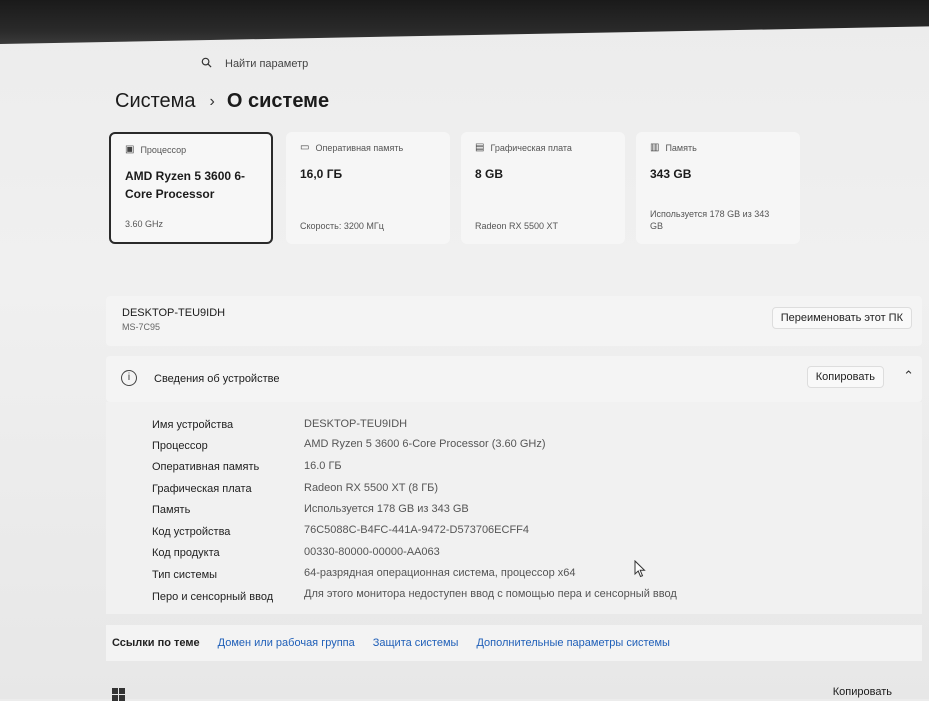  Describe the element at coordinates (359, 147) in the screenshot. I see `card-label: Оперативная память` at that location.